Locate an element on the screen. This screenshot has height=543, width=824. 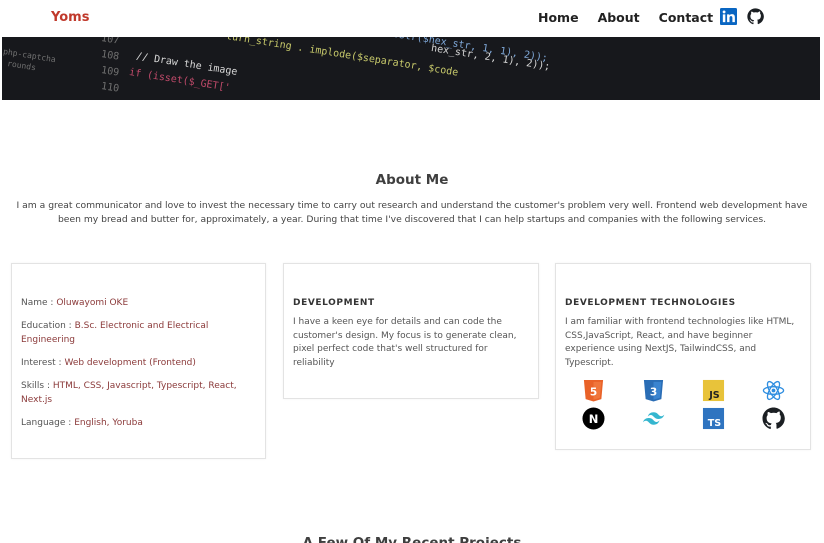
technologies-heading: DEVELOPMENT TECHNOLOGIES is located at coordinates (650, 303).